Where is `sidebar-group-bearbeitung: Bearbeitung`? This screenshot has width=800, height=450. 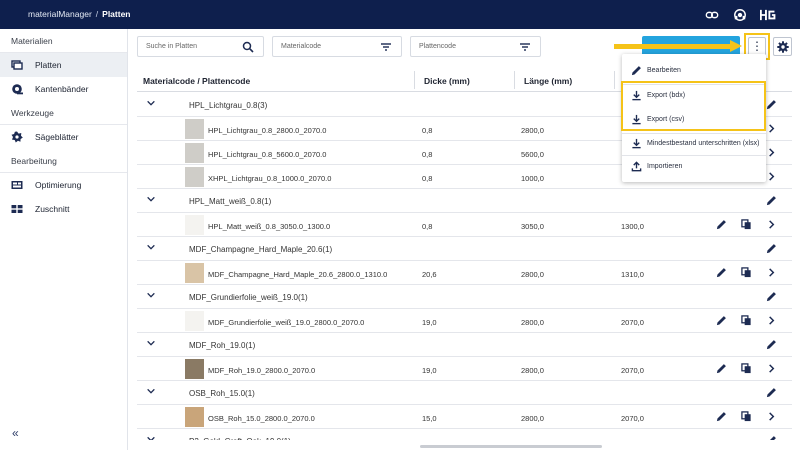 sidebar-group-bearbeitung: Bearbeitung is located at coordinates (63, 161).